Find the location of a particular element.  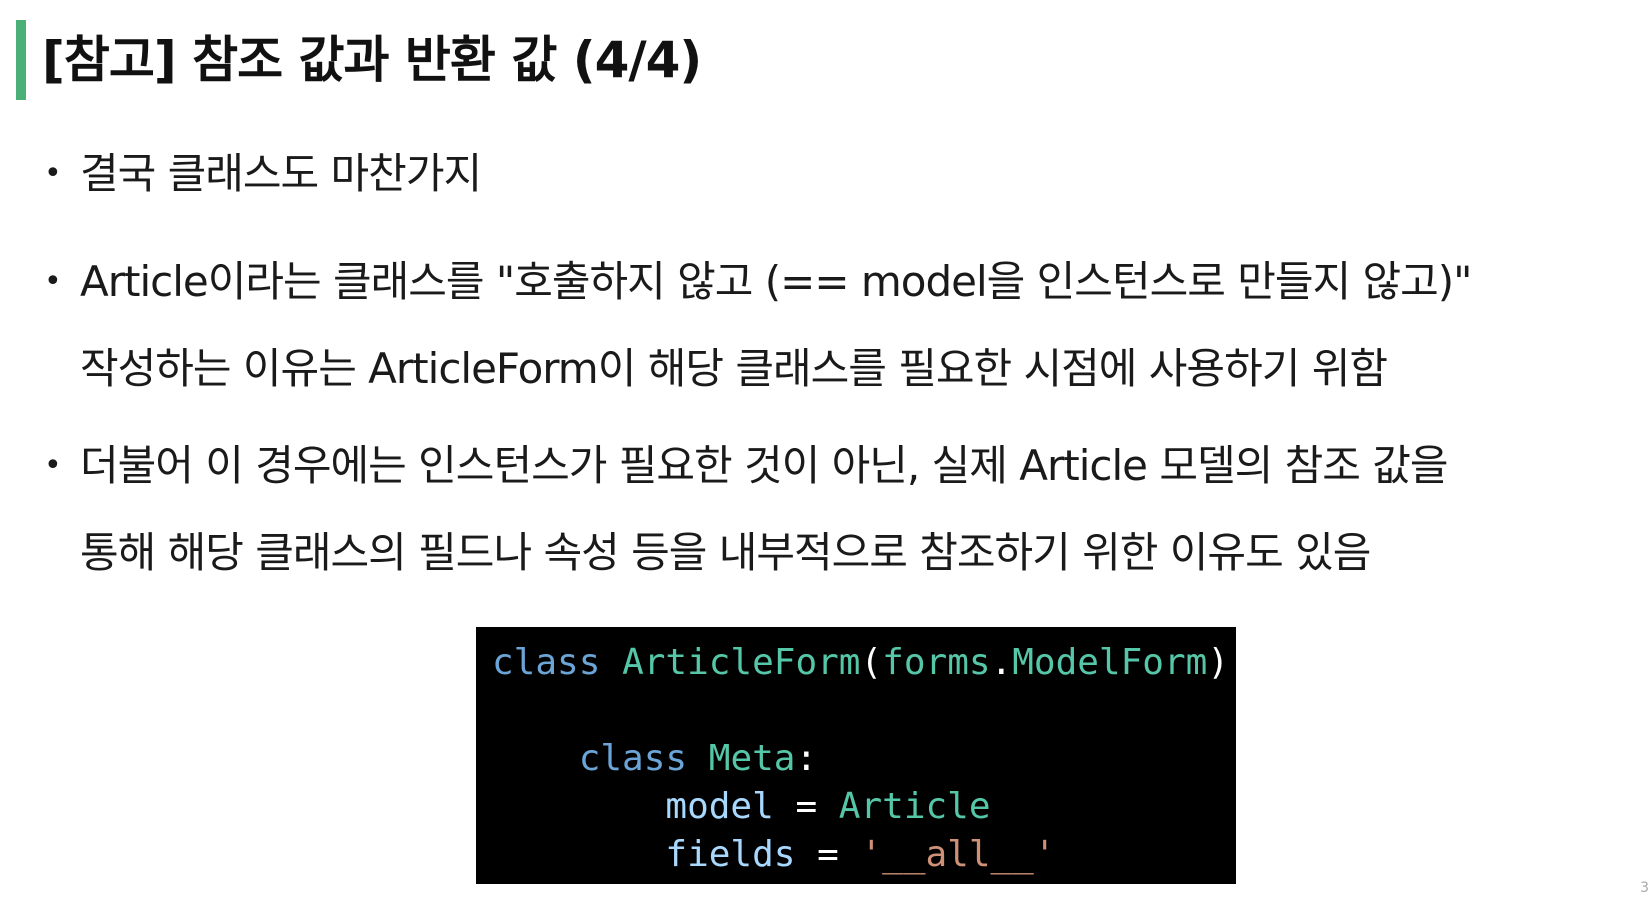

code-variable: fields is located at coordinates (730, 854).